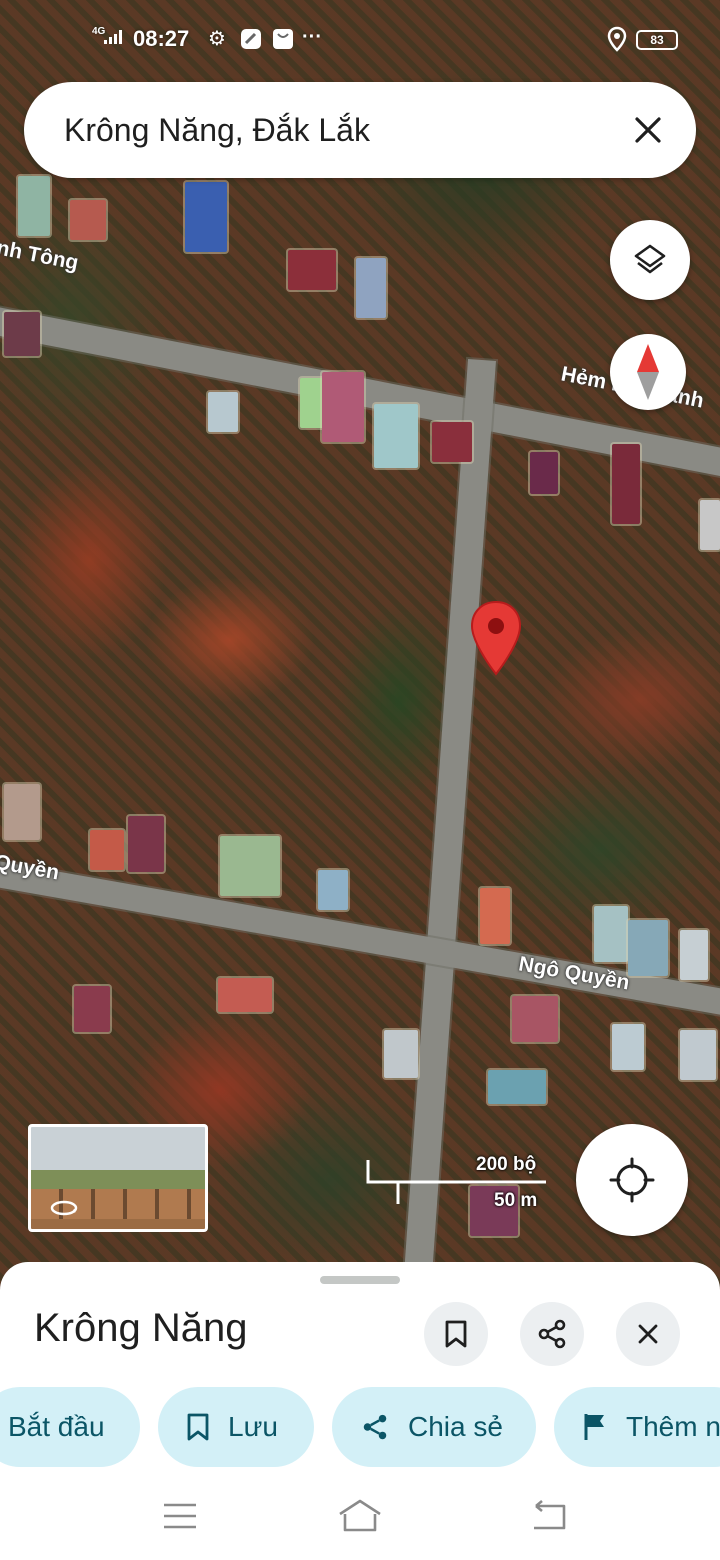 The image size is (720, 1560). I want to click on battery-indicator: 83, so click(657, 40).